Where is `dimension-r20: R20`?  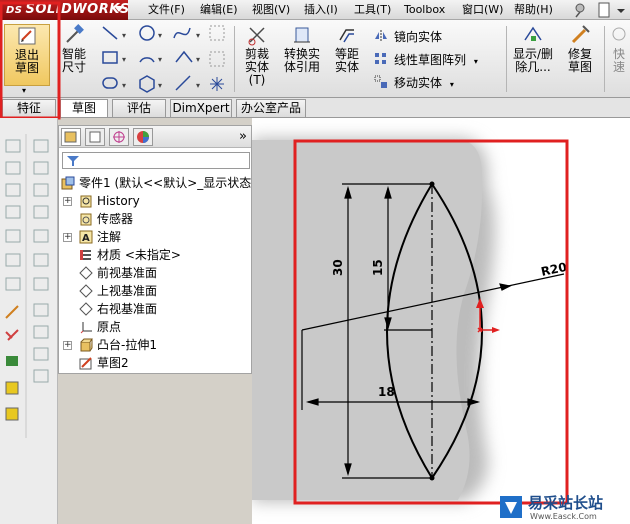 dimension-r20: R20 is located at coordinates (554, 269).